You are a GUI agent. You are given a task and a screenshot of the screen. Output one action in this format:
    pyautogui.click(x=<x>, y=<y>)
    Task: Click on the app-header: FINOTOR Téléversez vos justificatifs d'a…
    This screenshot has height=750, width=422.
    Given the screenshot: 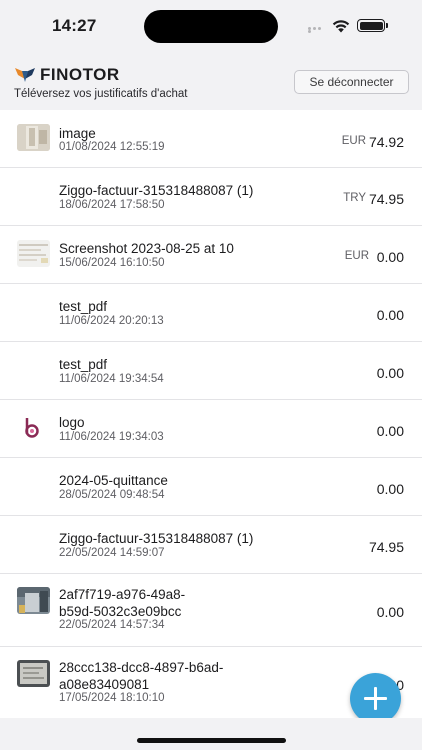 What is the action you would take?
    pyautogui.click(x=211, y=81)
    